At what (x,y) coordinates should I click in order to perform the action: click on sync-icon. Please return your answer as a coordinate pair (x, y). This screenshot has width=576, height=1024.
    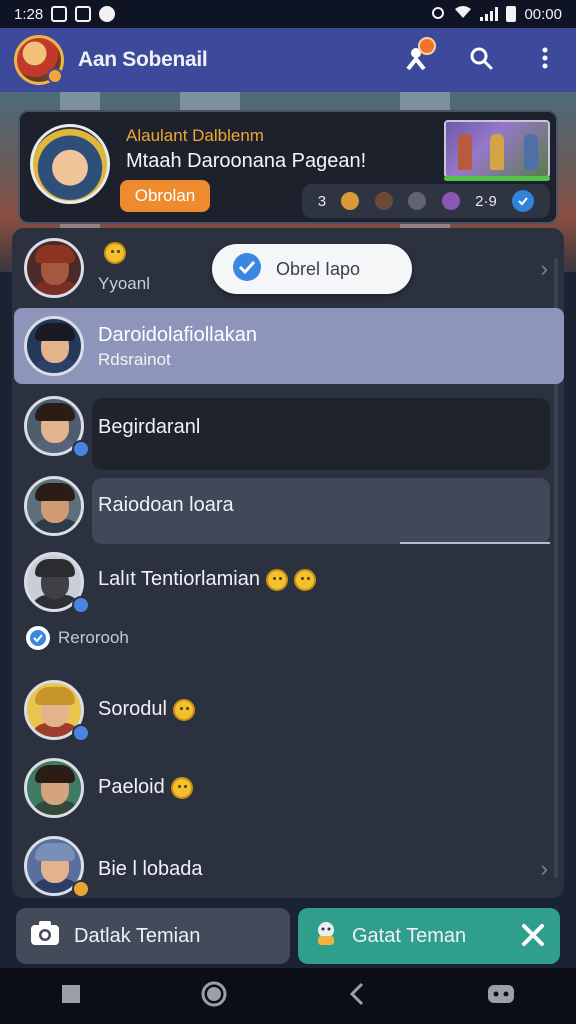
    Looking at the image, I should click on (107, 14).